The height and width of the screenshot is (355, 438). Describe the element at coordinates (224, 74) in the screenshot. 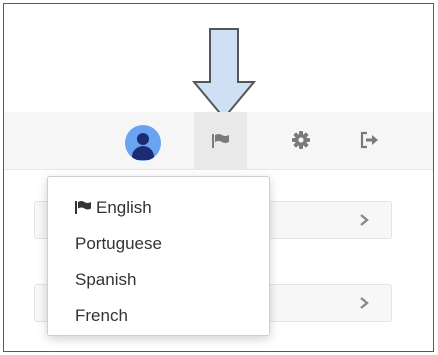

I see `callout-arrow-icon` at that location.